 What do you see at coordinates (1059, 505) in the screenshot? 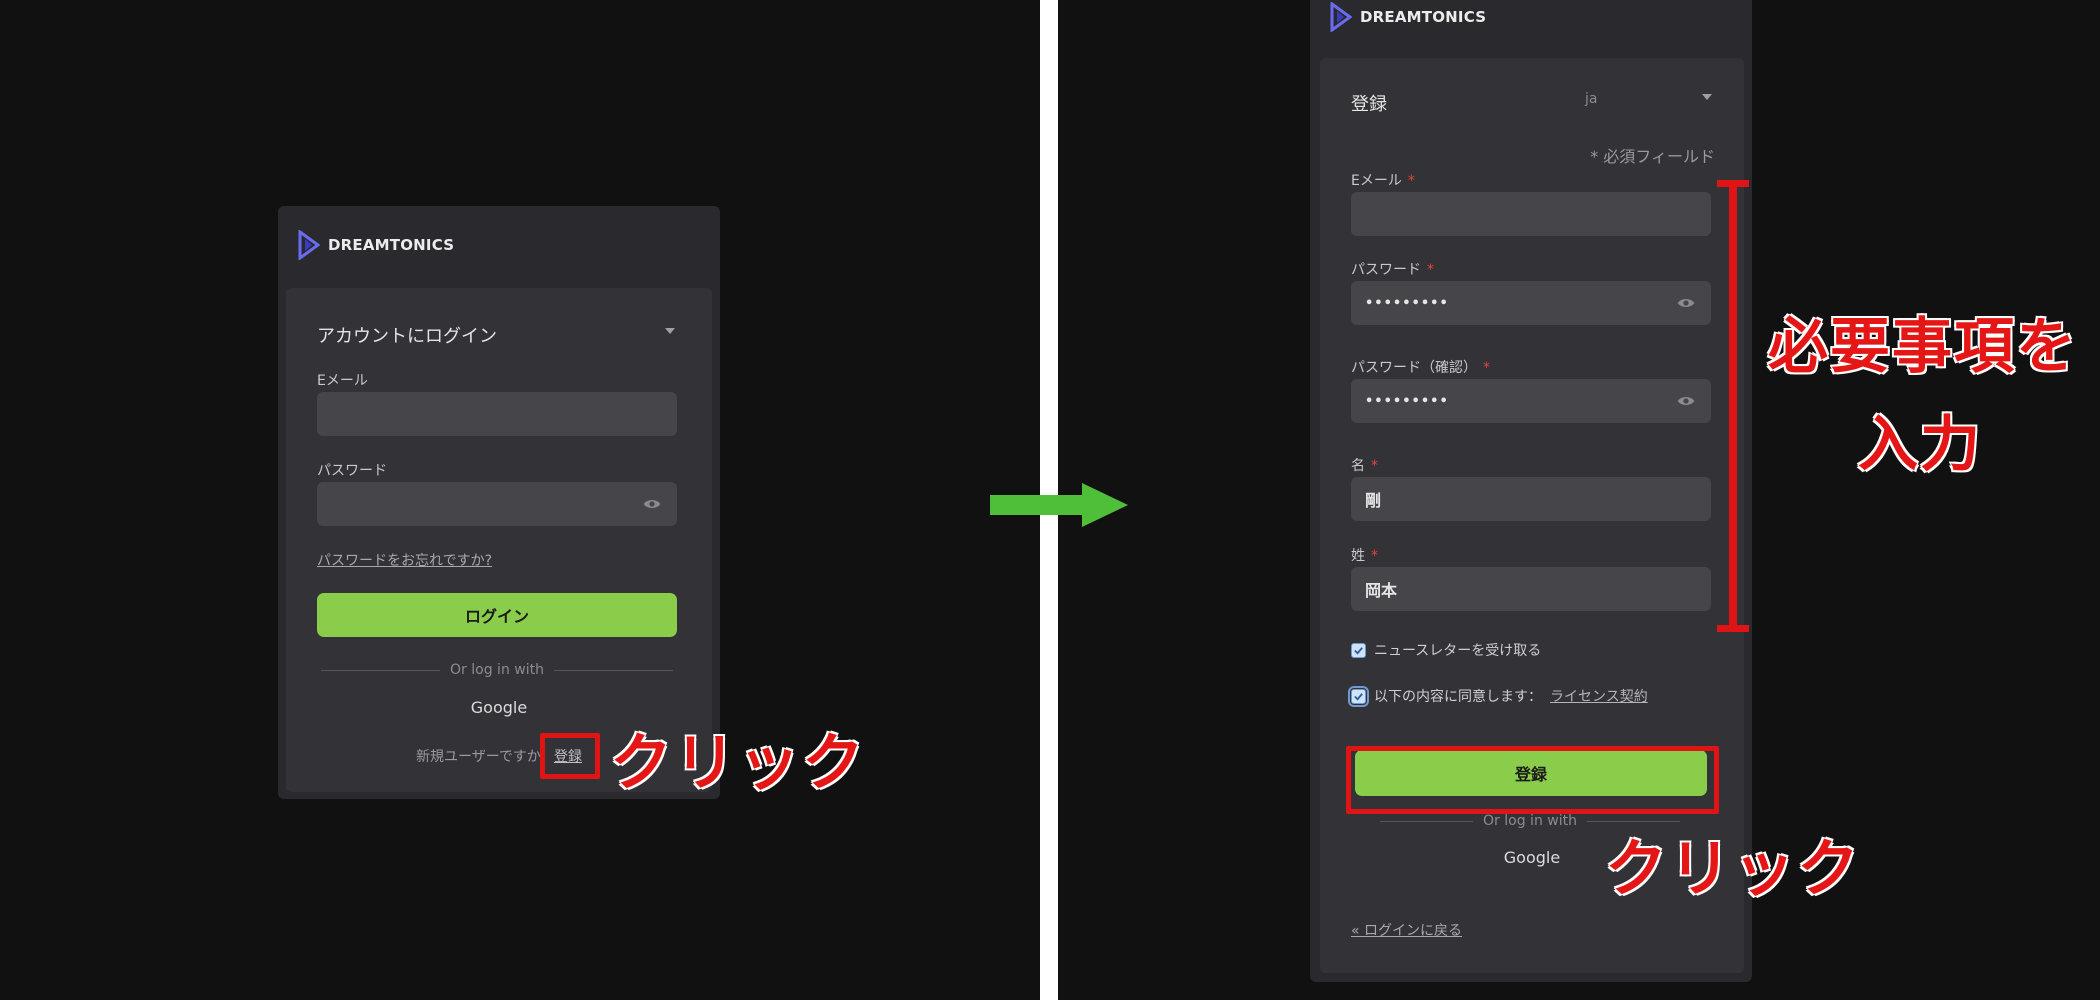
I see `arrow-right-icon` at bounding box center [1059, 505].